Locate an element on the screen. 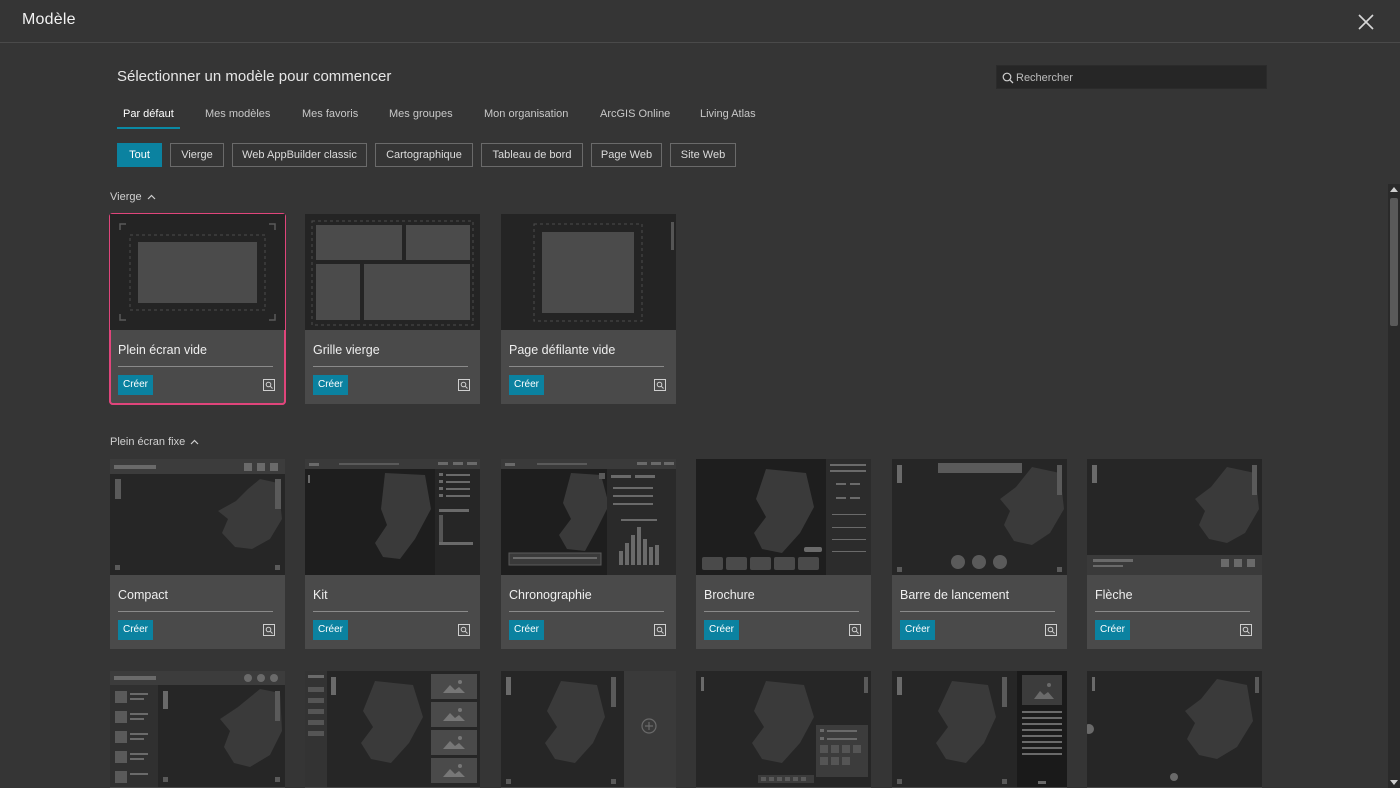  template-name: Brochure is located at coordinates (729, 595).